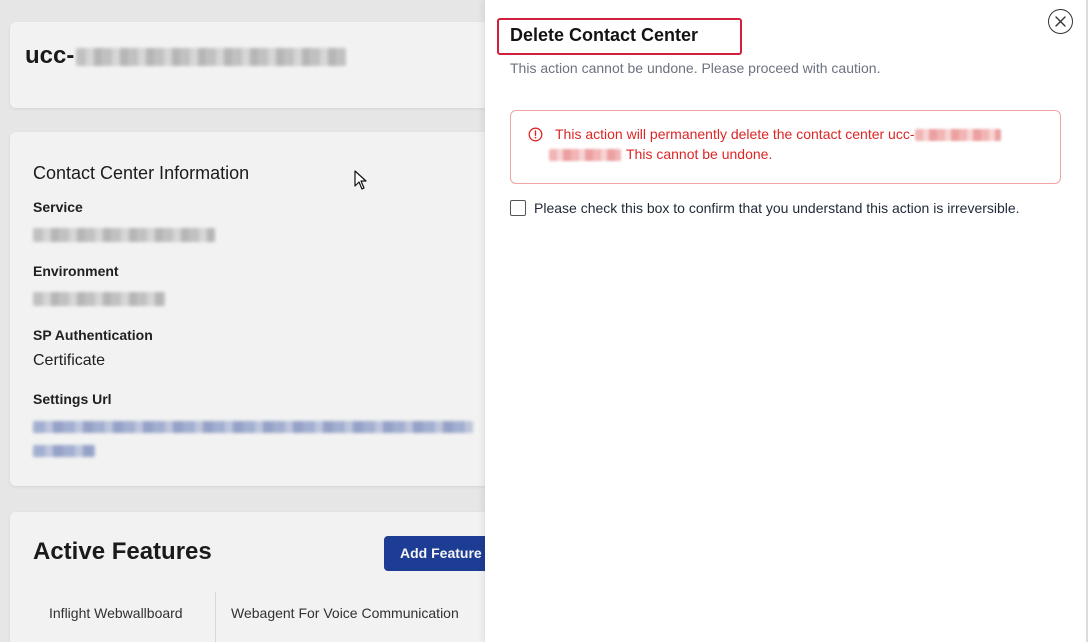 The width and height of the screenshot is (1088, 642). I want to click on warning-alert, so click(785, 147).